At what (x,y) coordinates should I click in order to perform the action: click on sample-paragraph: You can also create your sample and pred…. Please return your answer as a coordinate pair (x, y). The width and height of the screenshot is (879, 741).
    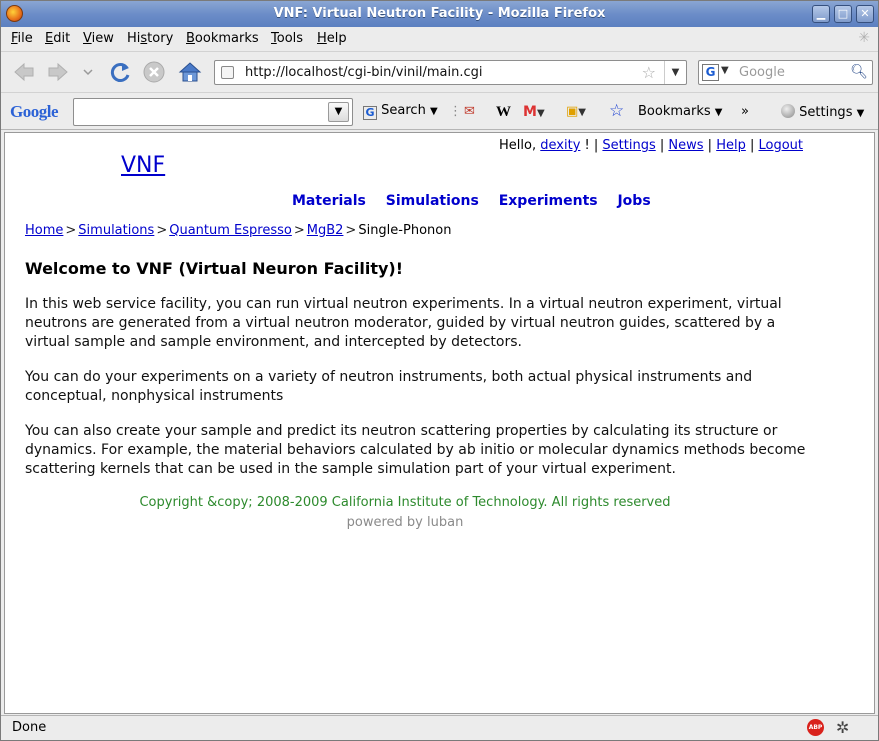
    Looking at the image, I should click on (415, 450).